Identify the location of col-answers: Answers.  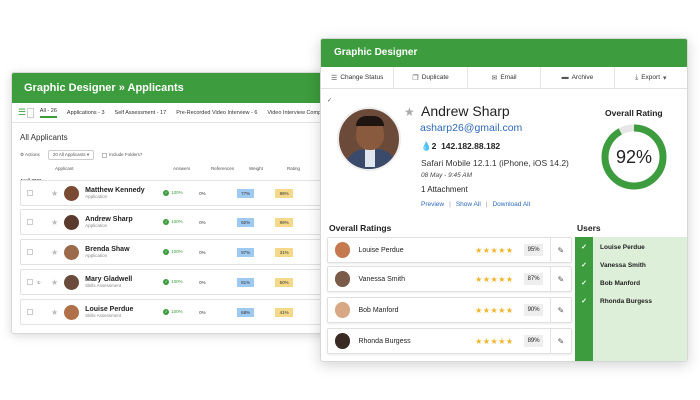
(182, 168).